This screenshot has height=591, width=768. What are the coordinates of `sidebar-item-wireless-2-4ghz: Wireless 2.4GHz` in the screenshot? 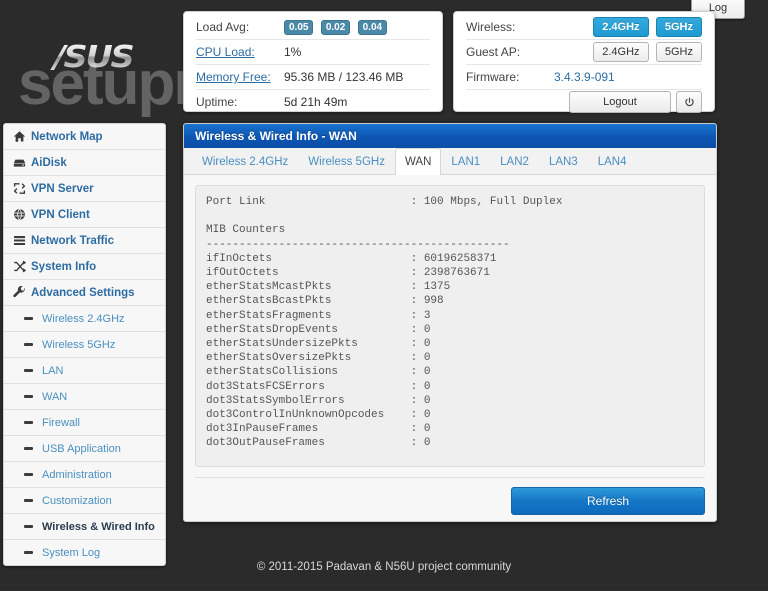 It's located at (84, 319).